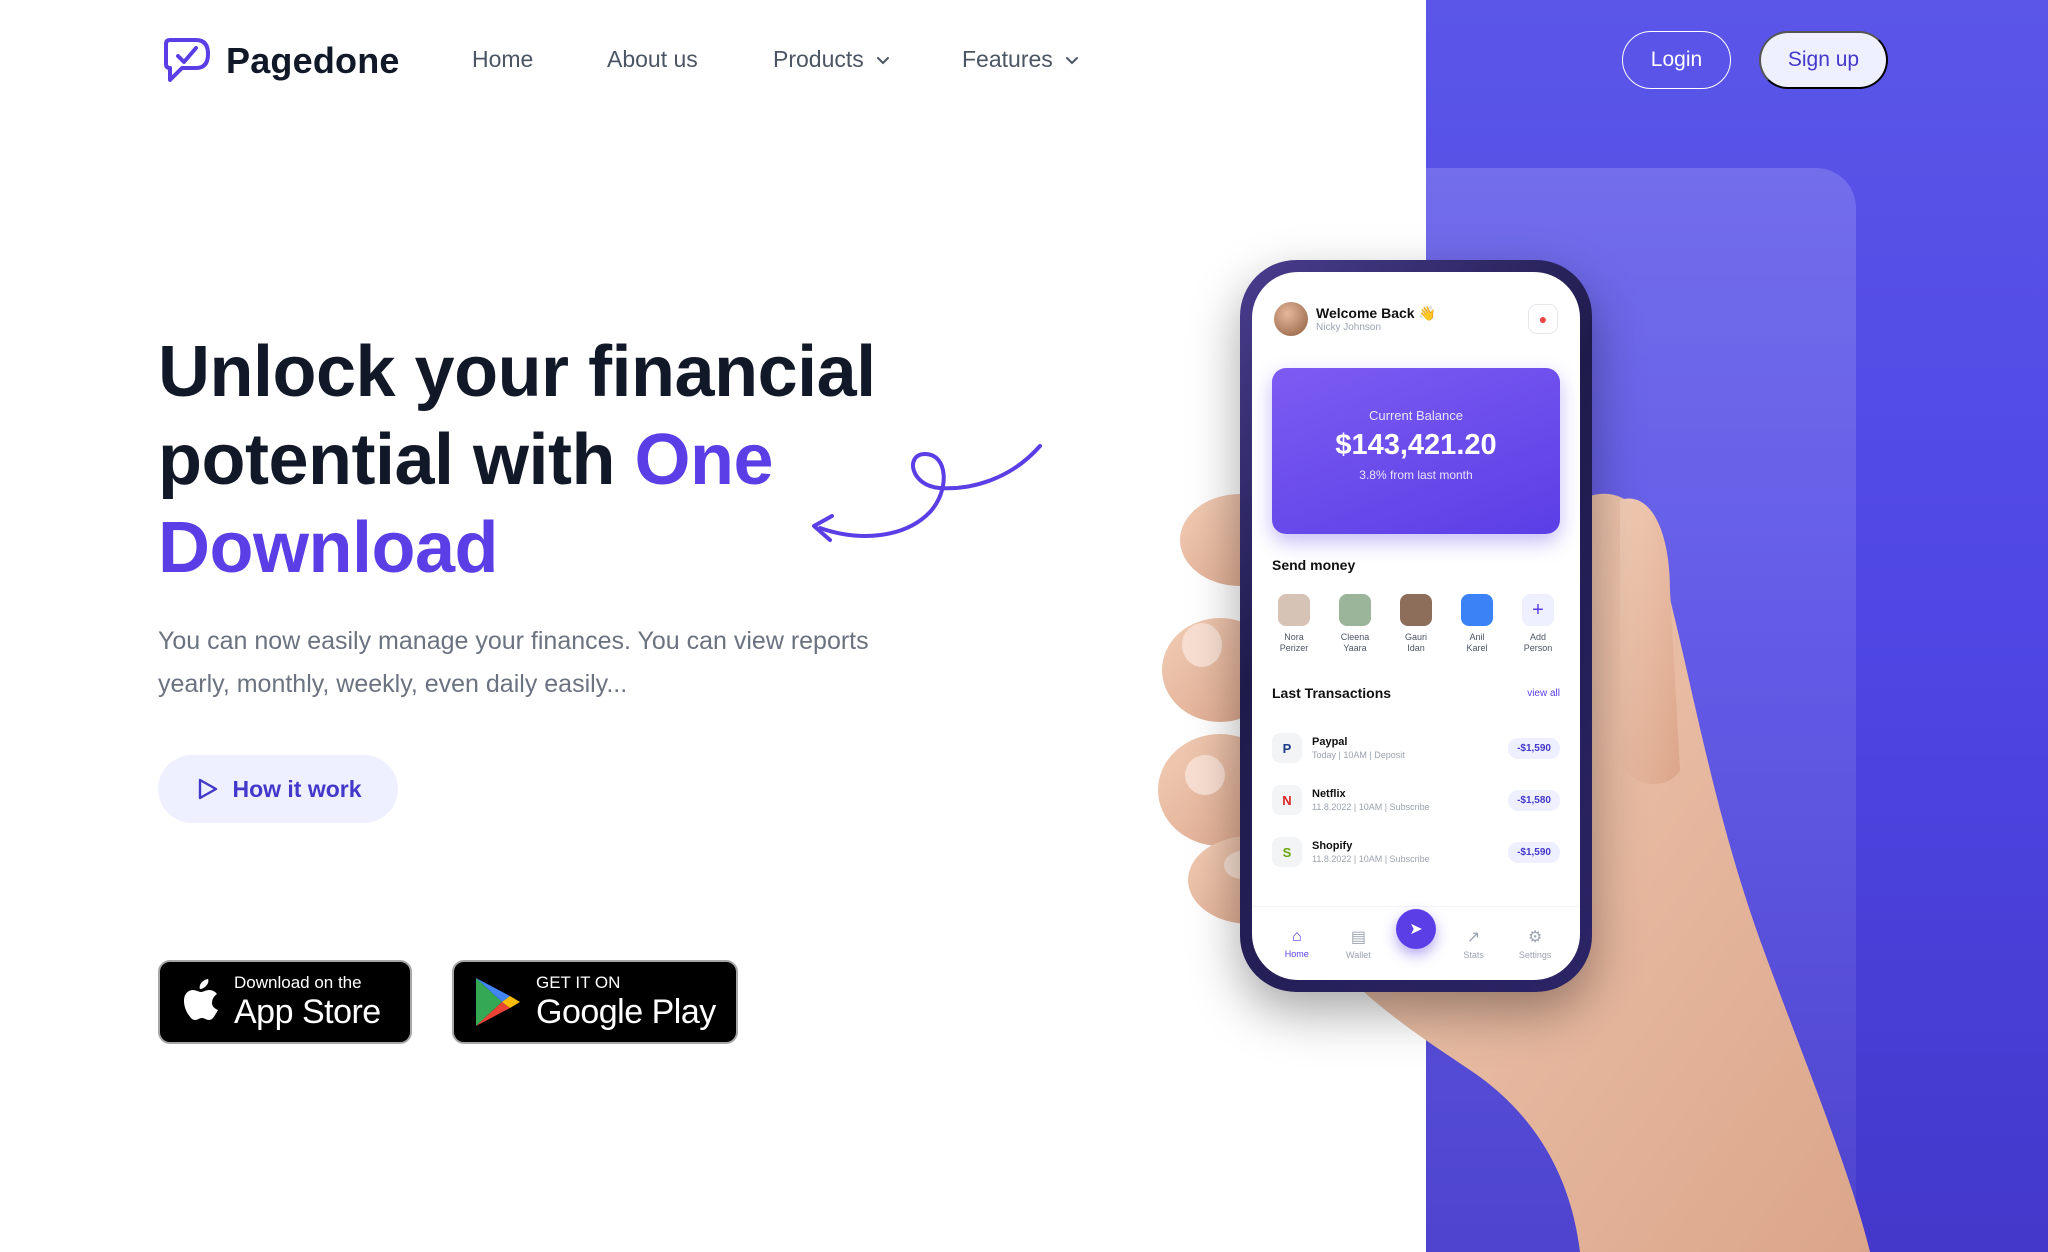 The image size is (2048, 1252). I want to click on transaction-name: Netflix, so click(1329, 794).